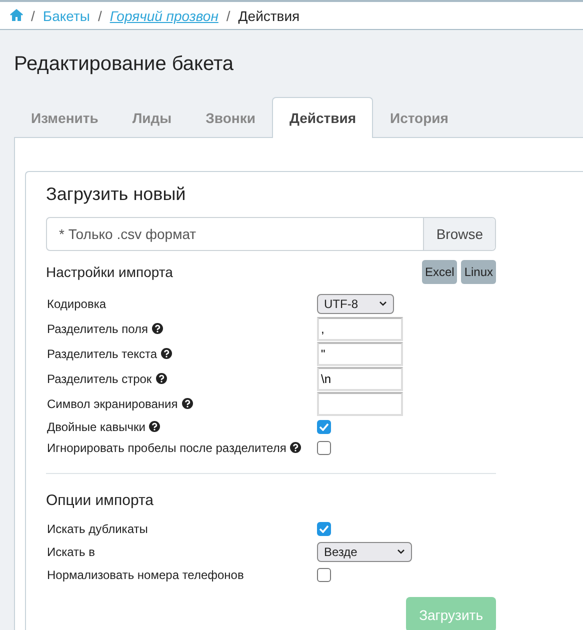 Image resolution: width=583 pixels, height=630 pixels. I want to click on field-label: Искать в, so click(71, 551).